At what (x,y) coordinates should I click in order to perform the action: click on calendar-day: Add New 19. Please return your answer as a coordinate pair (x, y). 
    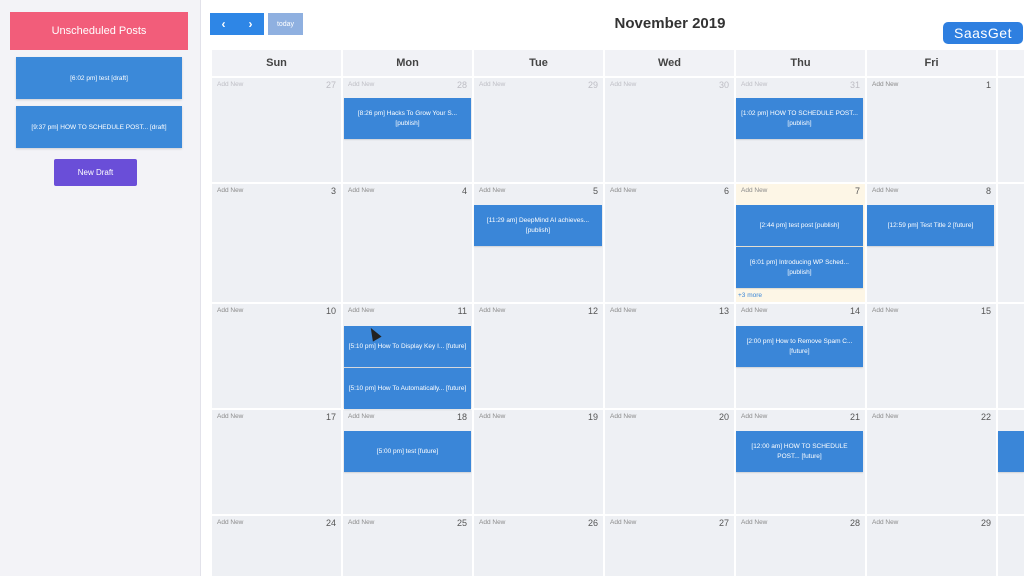
    Looking at the image, I should click on (538, 462).